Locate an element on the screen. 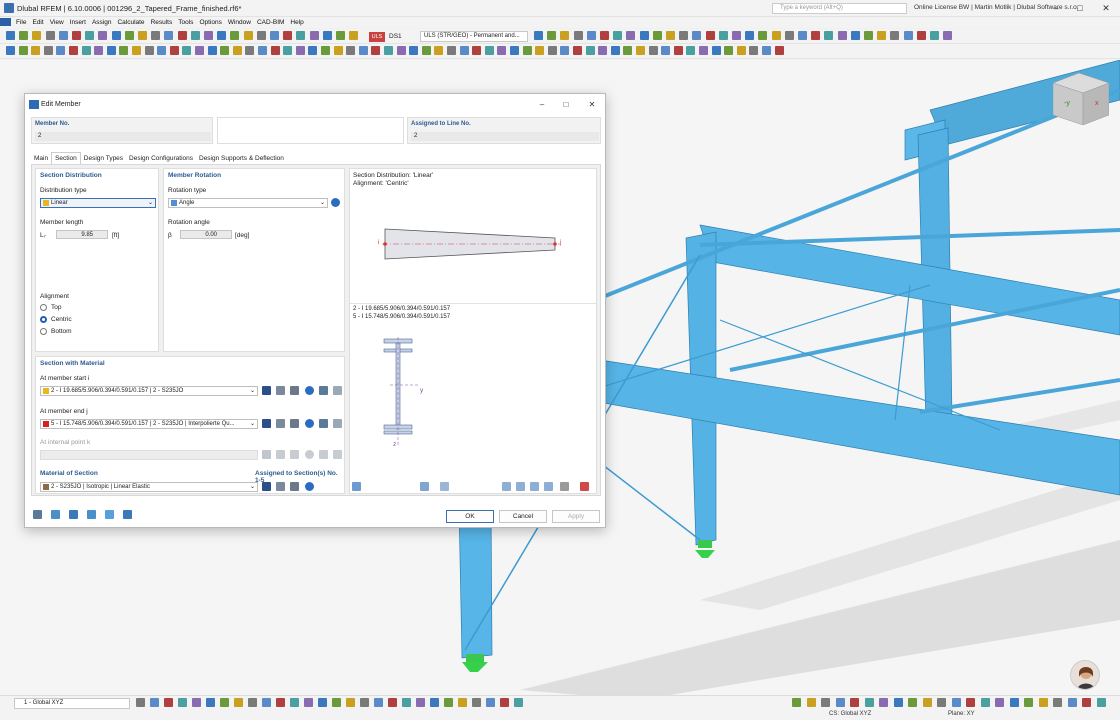 The height and width of the screenshot is (720, 1120). member-length-input: 9.85 is located at coordinates (82, 234).